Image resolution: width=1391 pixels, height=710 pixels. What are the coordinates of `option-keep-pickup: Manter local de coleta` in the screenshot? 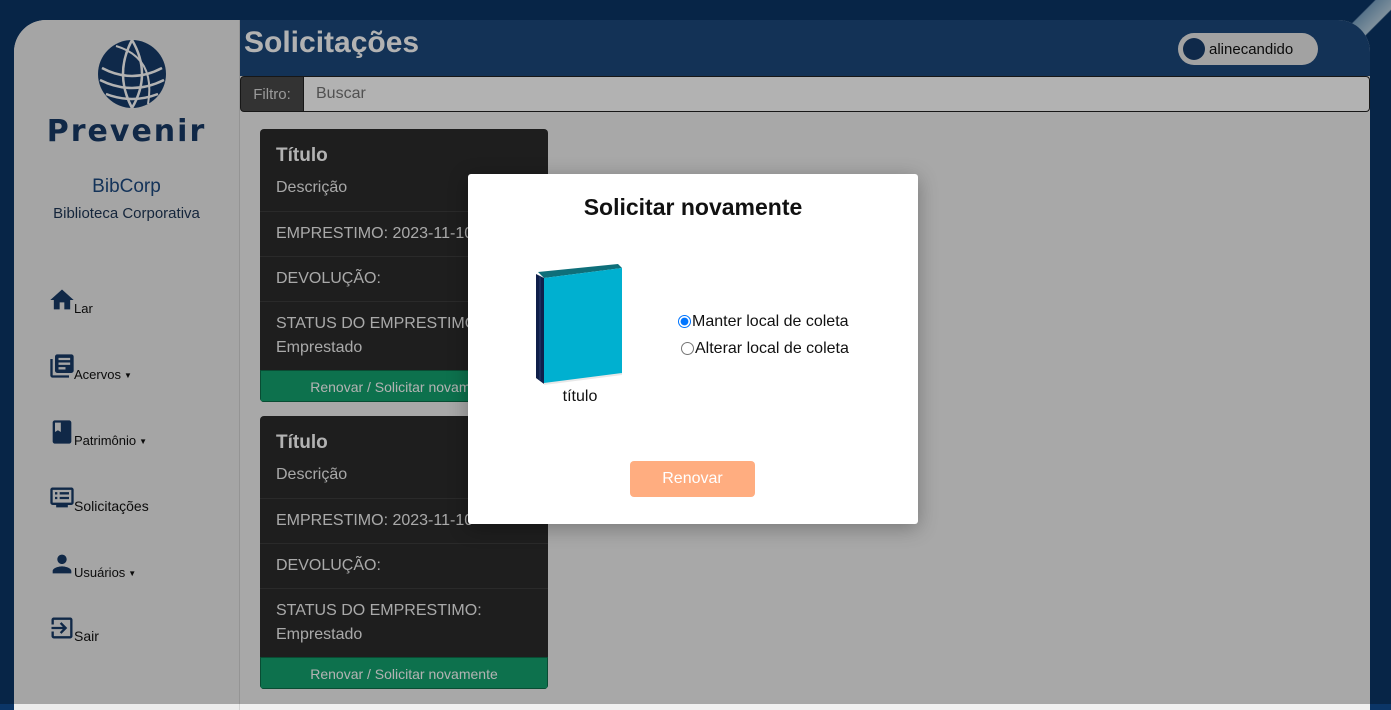 It's located at (763, 321).